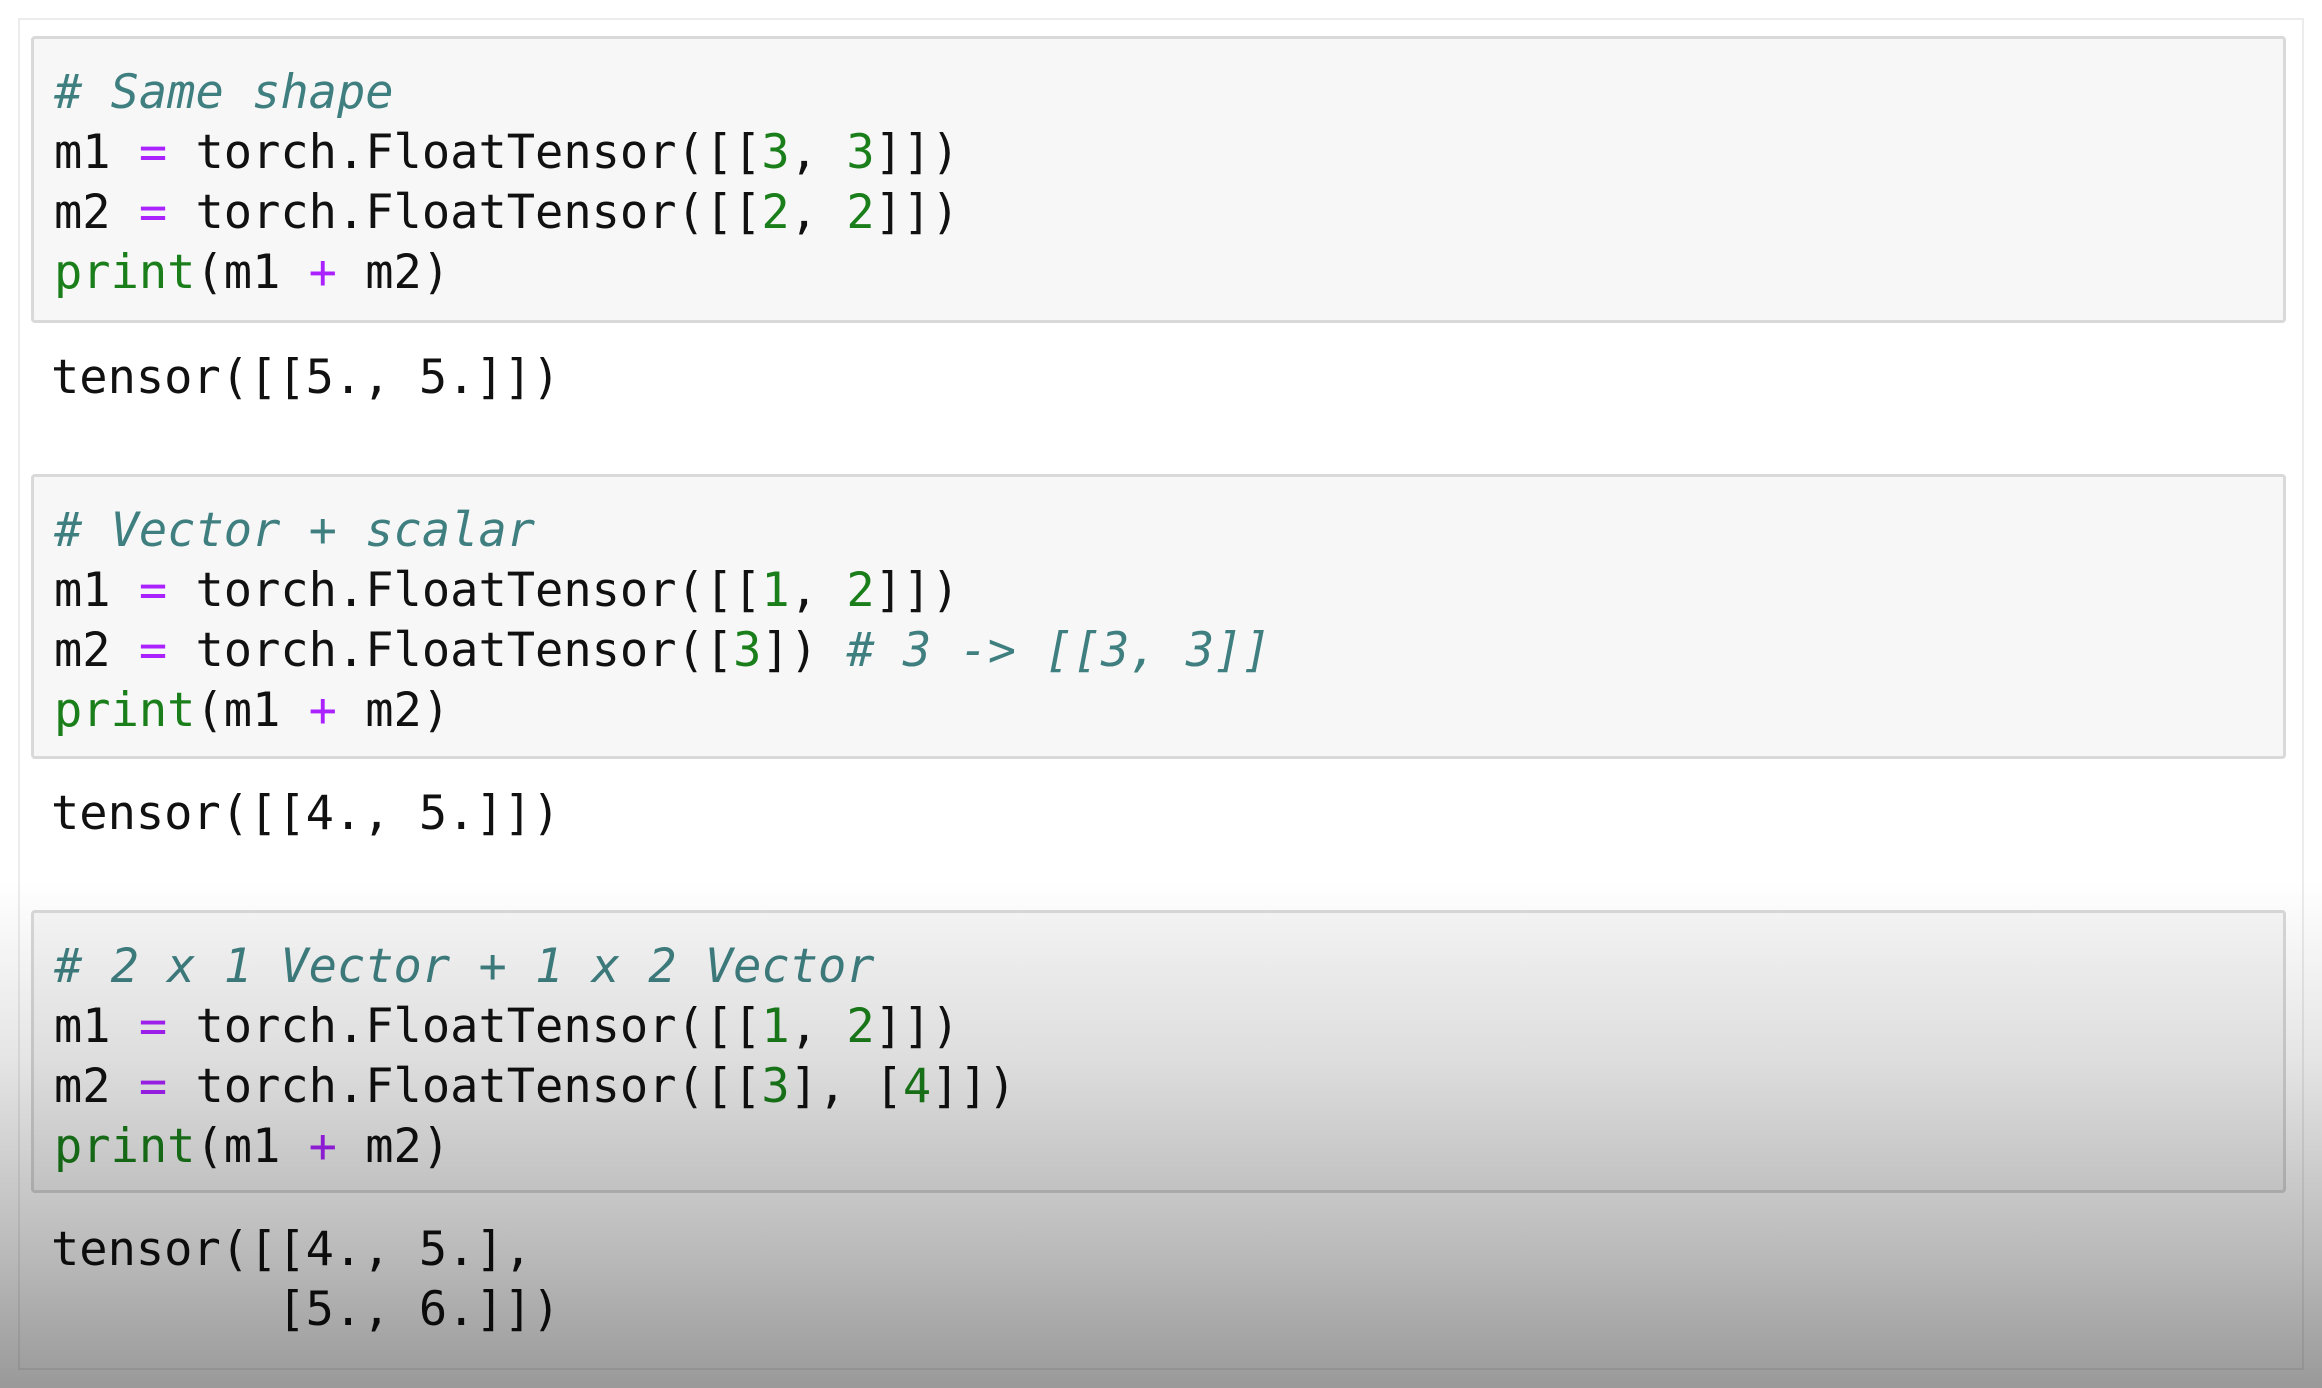  I want to click on inline-comment: # 3 -> [[3, 3]], so click(1058, 650).